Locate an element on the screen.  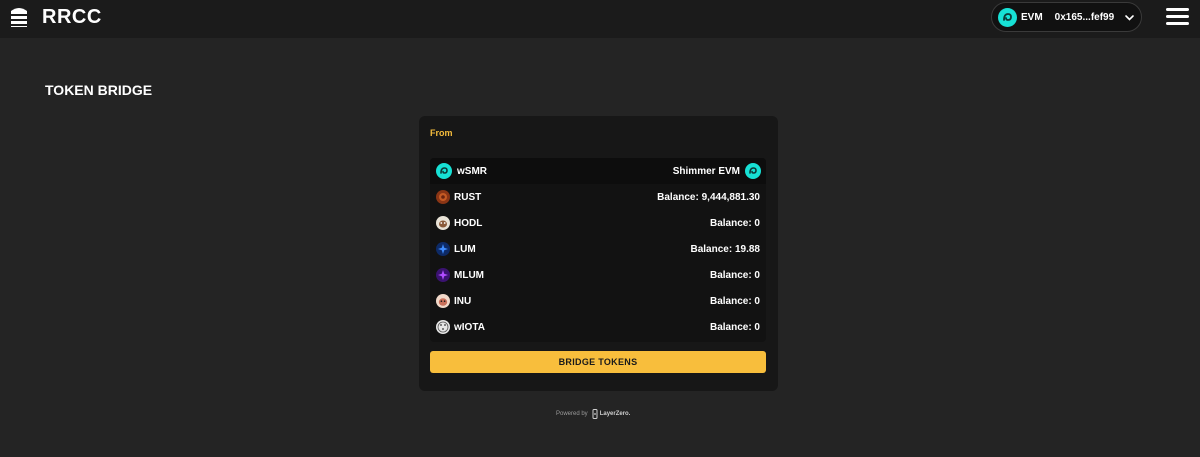
token-name: RUST is located at coordinates (468, 197).